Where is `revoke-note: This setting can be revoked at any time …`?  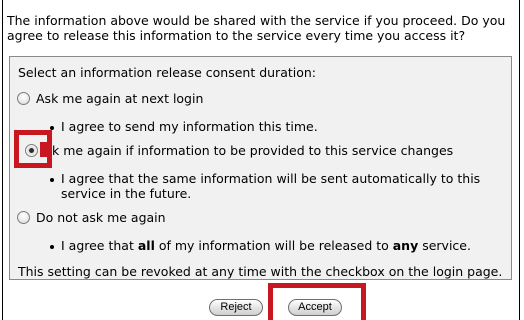
revoke-note: This setting can be revoked at any time … is located at coordinates (260, 271).